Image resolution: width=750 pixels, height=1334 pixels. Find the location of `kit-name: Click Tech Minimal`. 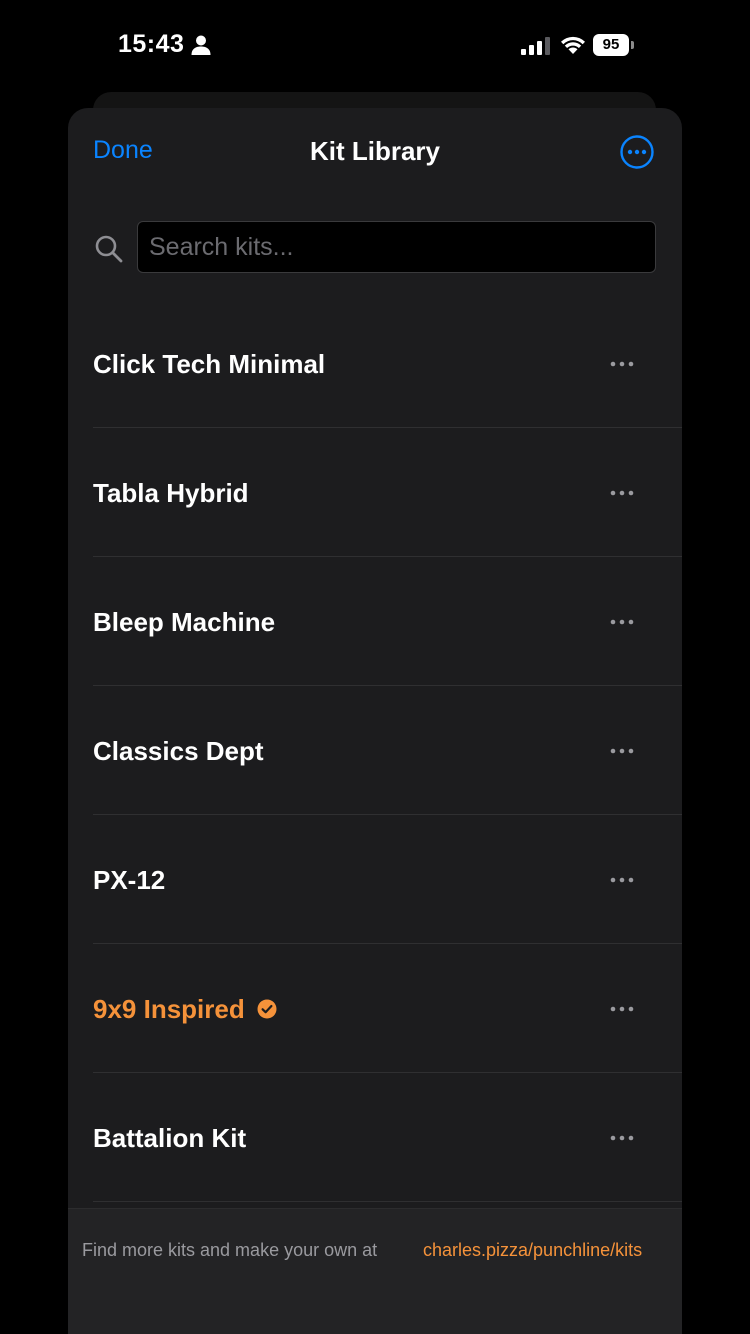

kit-name: Click Tech Minimal is located at coordinates (209, 364).